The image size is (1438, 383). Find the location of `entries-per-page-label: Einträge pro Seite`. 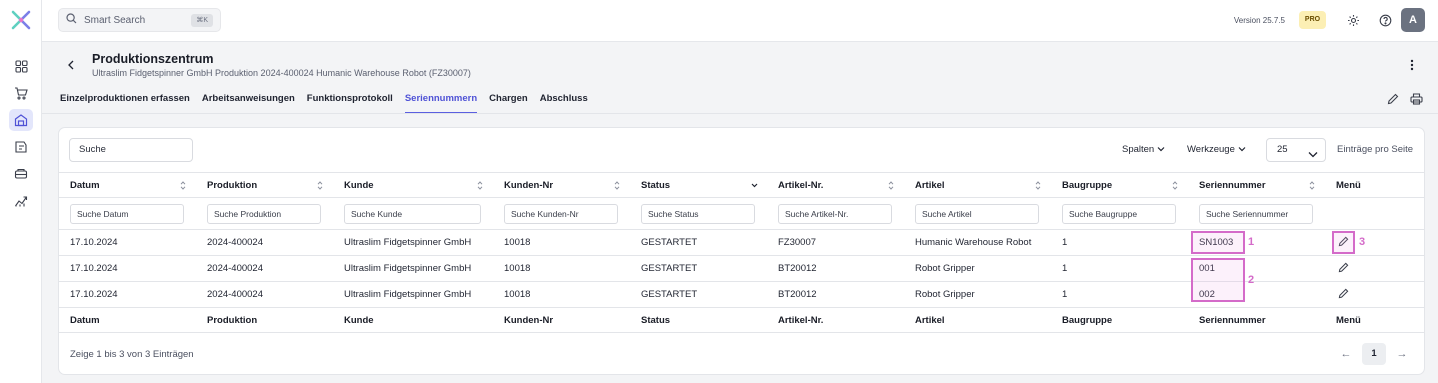

entries-per-page-label: Einträge pro Seite is located at coordinates (1375, 149).